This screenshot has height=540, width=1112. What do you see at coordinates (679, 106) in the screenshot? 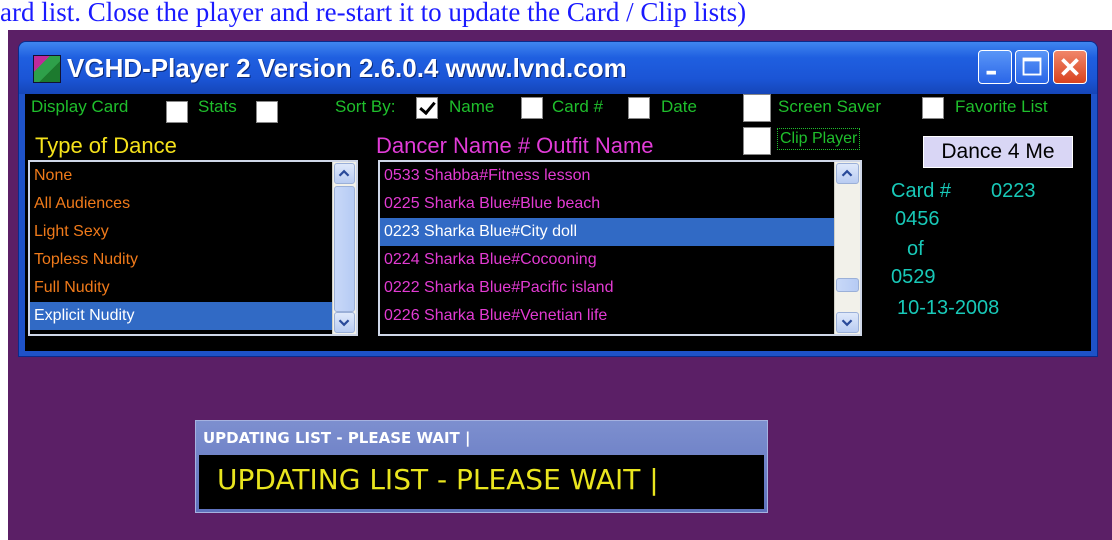
I see `sort-date-label: Date` at bounding box center [679, 106].